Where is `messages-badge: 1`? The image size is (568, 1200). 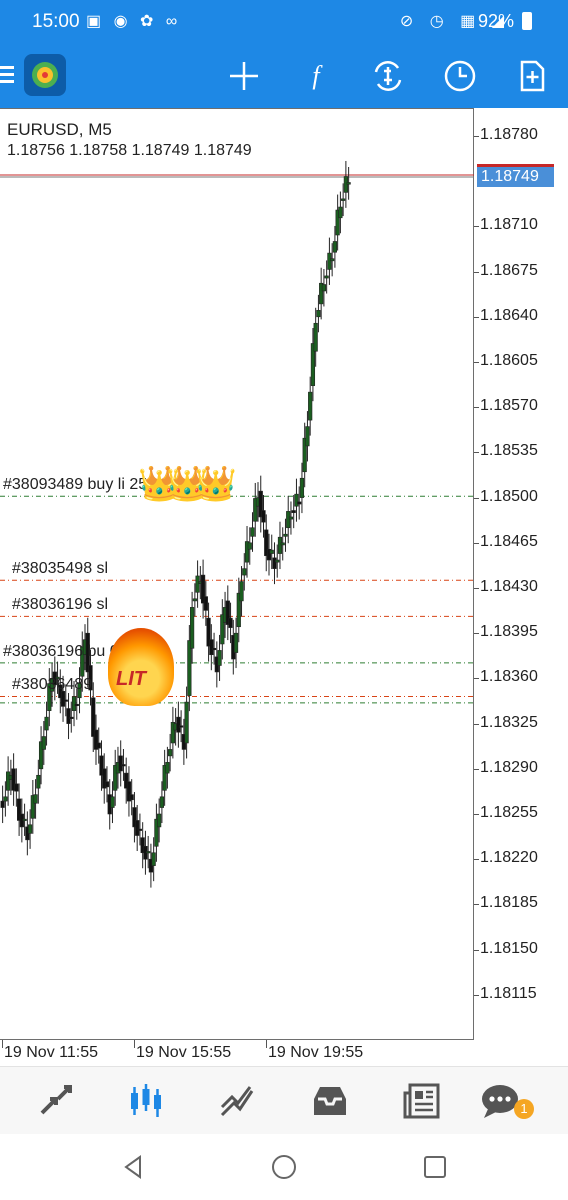 messages-badge: 1 is located at coordinates (524, 1109).